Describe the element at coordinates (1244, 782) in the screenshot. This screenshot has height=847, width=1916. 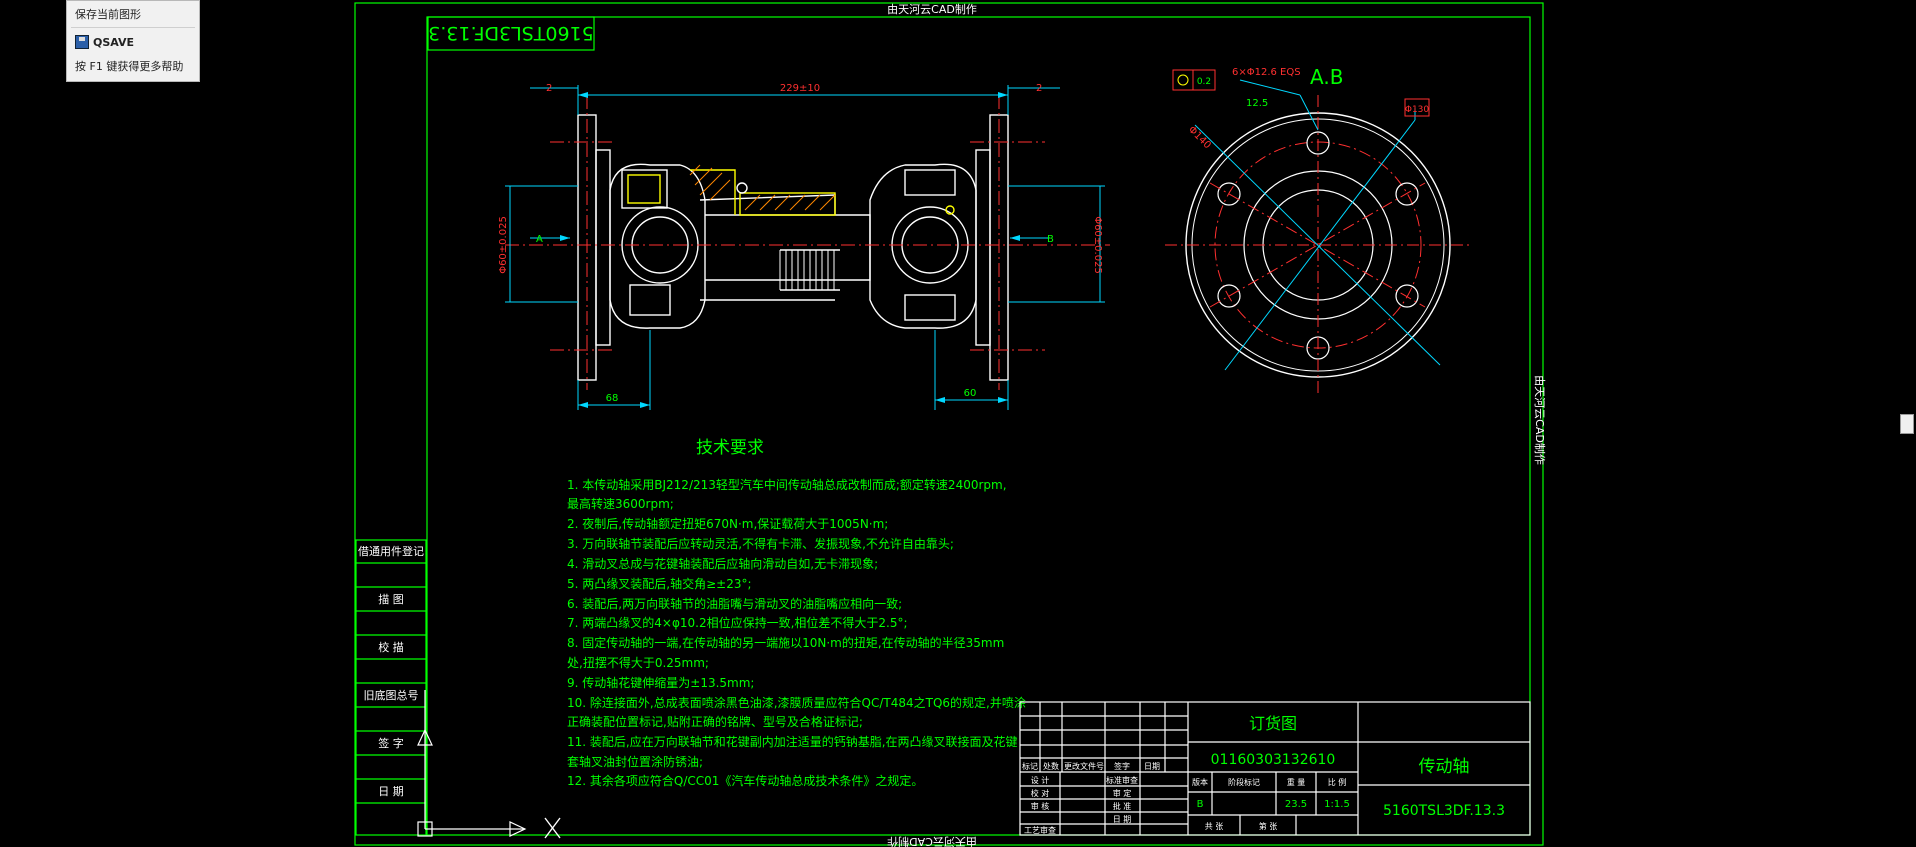
I see `stage-label: 阶段标记` at that location.